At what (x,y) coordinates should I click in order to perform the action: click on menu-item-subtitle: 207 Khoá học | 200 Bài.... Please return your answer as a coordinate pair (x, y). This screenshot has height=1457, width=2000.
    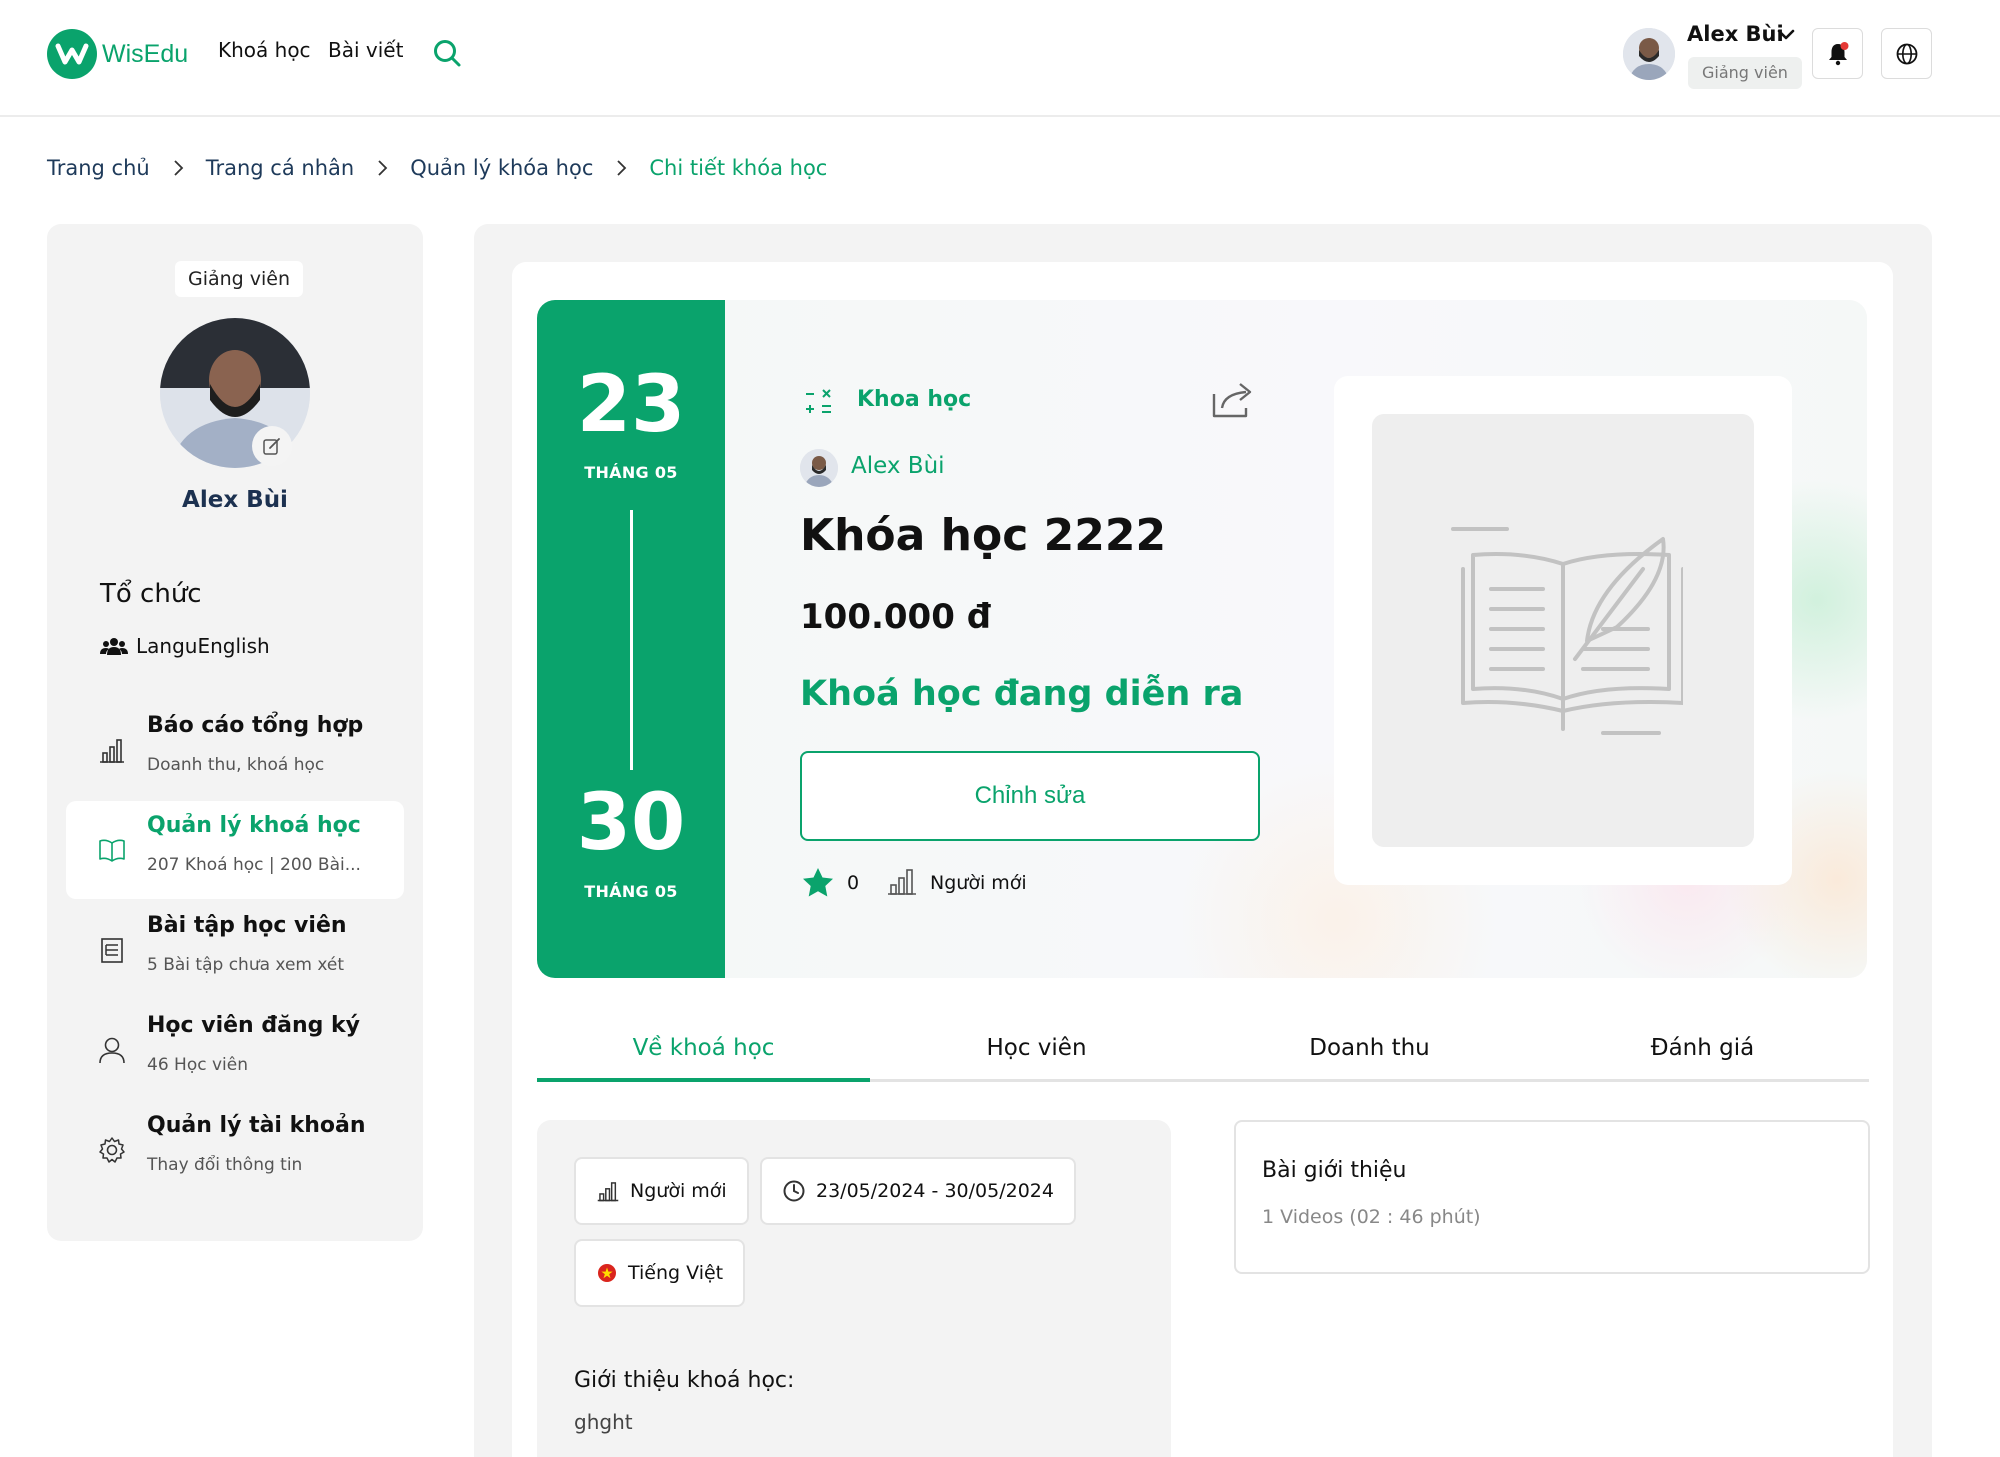
    Looking at the image, I should click on (254, 865).